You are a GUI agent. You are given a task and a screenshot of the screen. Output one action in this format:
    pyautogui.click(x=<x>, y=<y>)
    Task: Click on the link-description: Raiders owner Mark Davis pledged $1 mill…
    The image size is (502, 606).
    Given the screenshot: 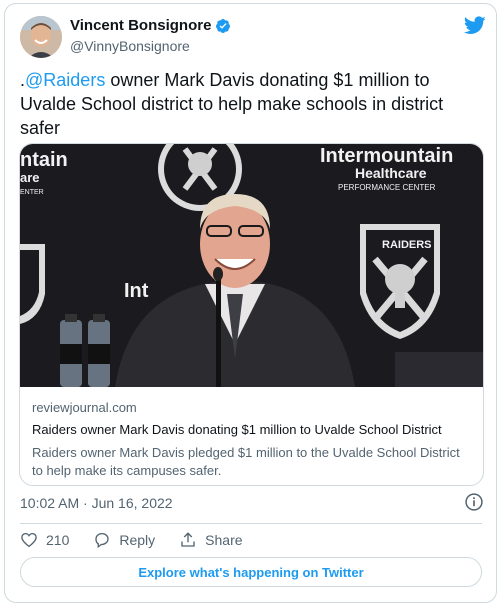 What is the action you would take?
    pyautogui.click(x=246, y=461)
    